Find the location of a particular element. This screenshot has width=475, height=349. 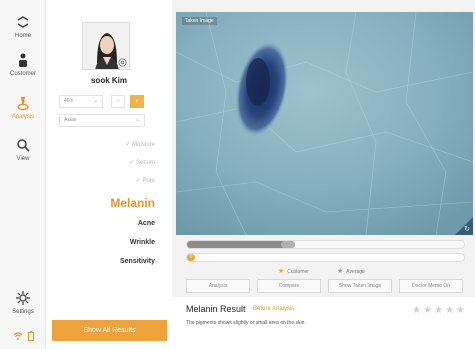

gender-male-button: ♂ is located at coordinates (118, 101).